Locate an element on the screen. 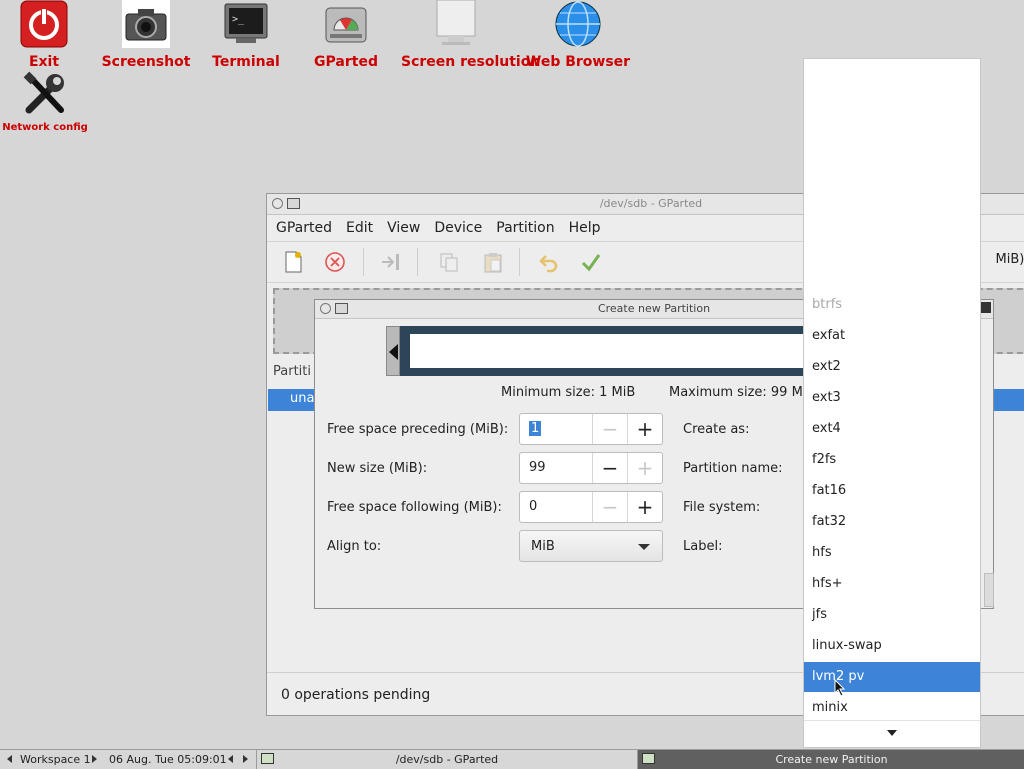 The width and height of the screenshot is (1024, 769). fs-option-jfs: jfs is located at coordinates (892, 615).